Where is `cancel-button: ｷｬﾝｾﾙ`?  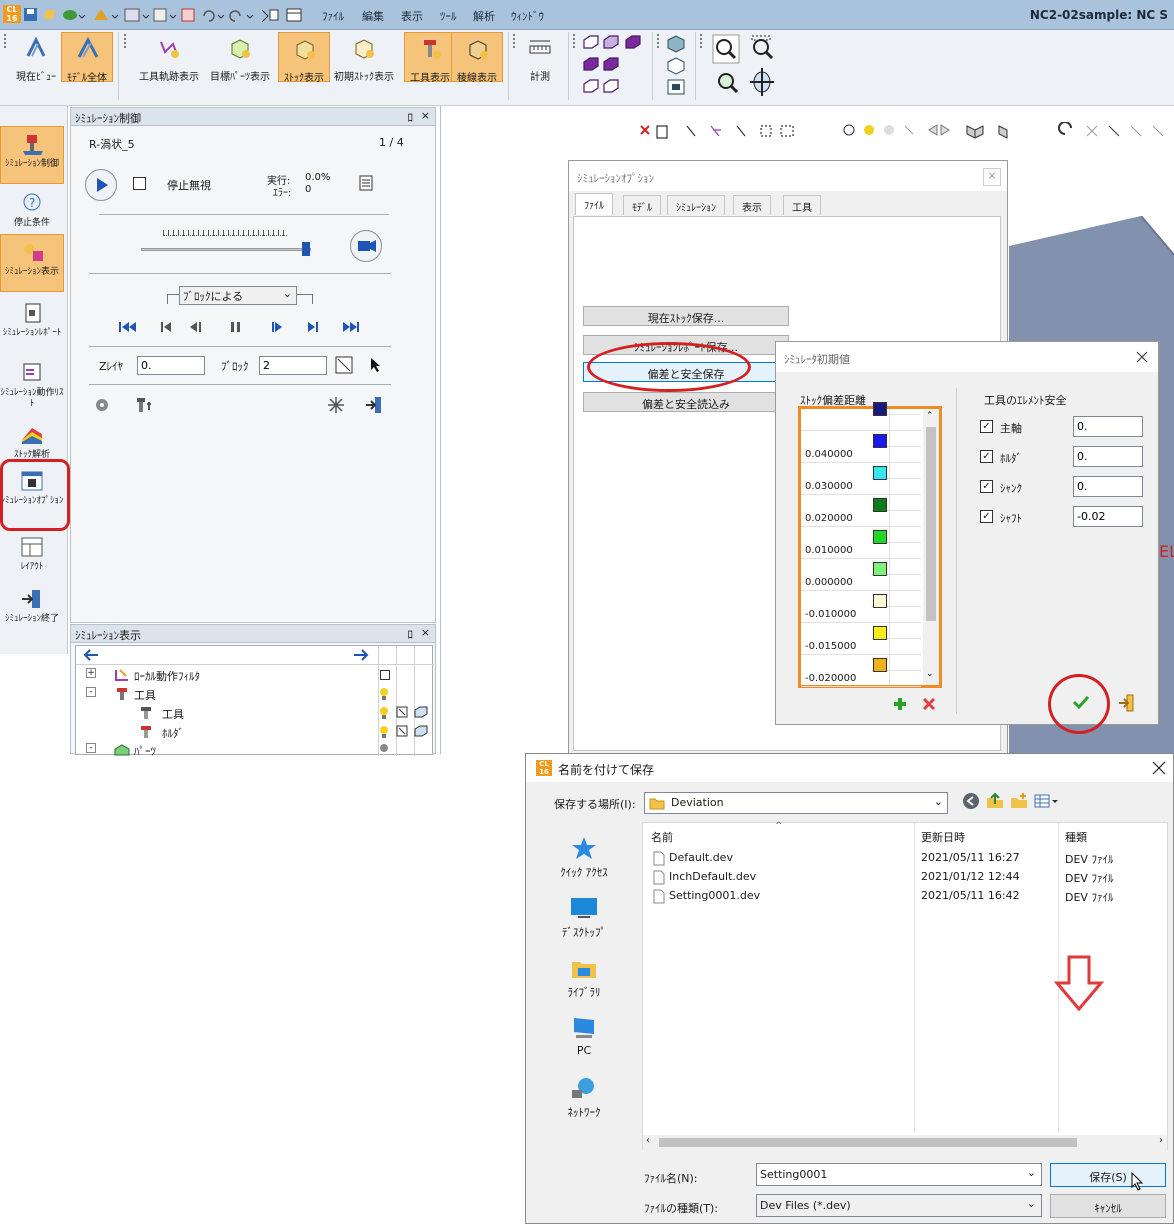
cancel-button: ｷｬﾝｾﾙ is located at coordinates (1108, 1206).